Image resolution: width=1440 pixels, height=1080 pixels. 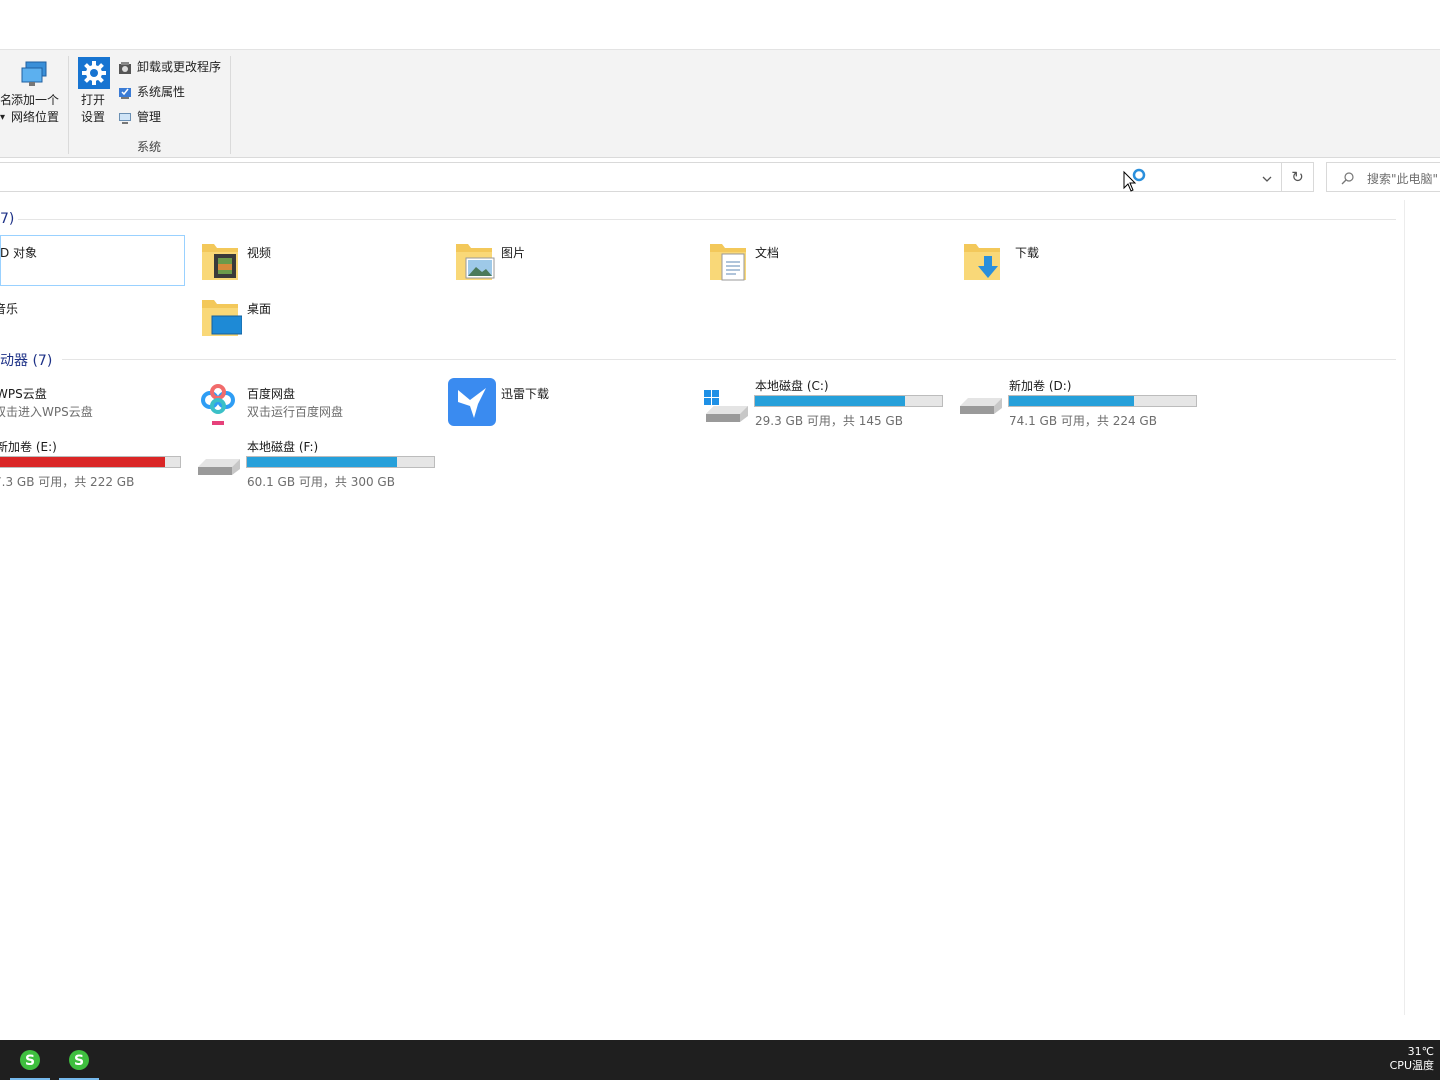 What do you see at coordinates (259, 309) in the screenshot?
I see `folder-label: 桌面` at bounding box center [259, 309].